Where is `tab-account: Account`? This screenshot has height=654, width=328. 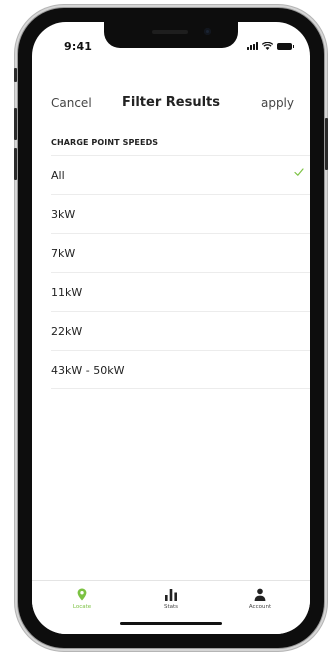 tab-account: Account is located at coordinates (260, 599).